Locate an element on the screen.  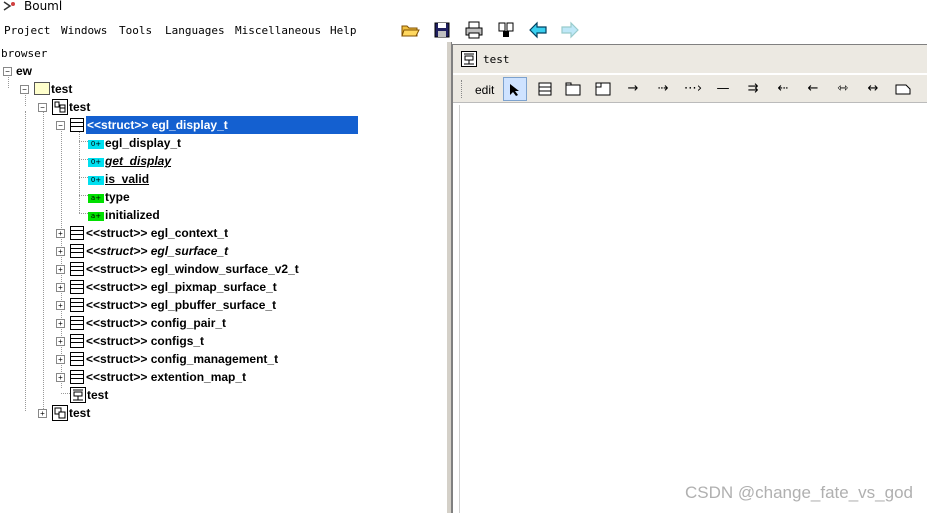
left-arrow-icon: ⇠ is located at coordinates (783, 89).